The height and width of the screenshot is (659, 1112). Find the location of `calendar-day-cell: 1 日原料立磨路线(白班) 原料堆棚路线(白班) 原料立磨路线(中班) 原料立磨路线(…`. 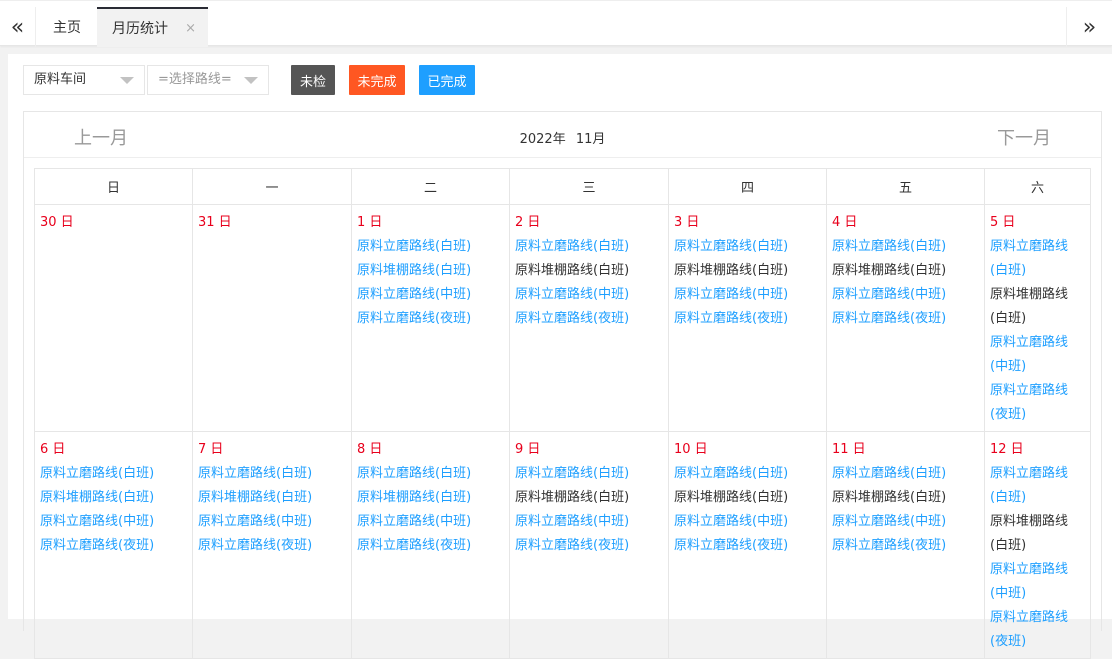

calendar-day-cell: 1 日原料立磨路线(白班) 原料堆棚路线(白班) 原料立磨路线(中班) 原料立磨路线(… is located at coordinates (430, 318).